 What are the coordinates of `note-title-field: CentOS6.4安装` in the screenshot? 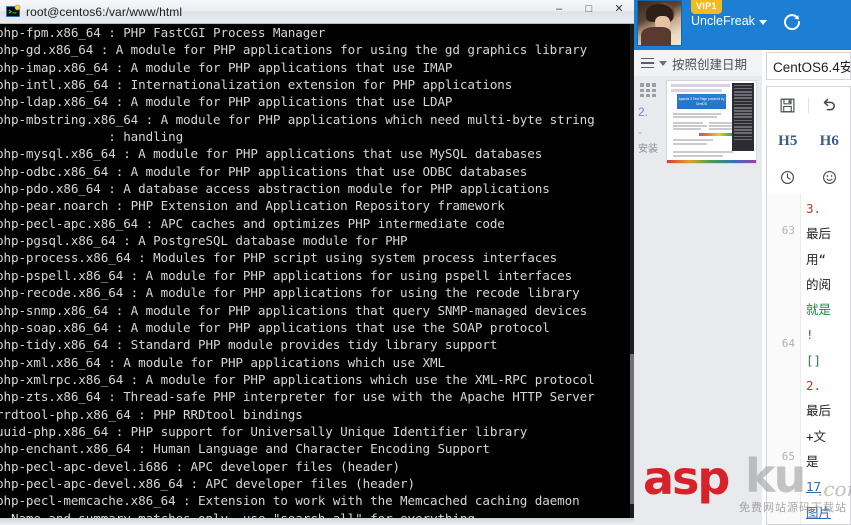 It's located at (808, 66).